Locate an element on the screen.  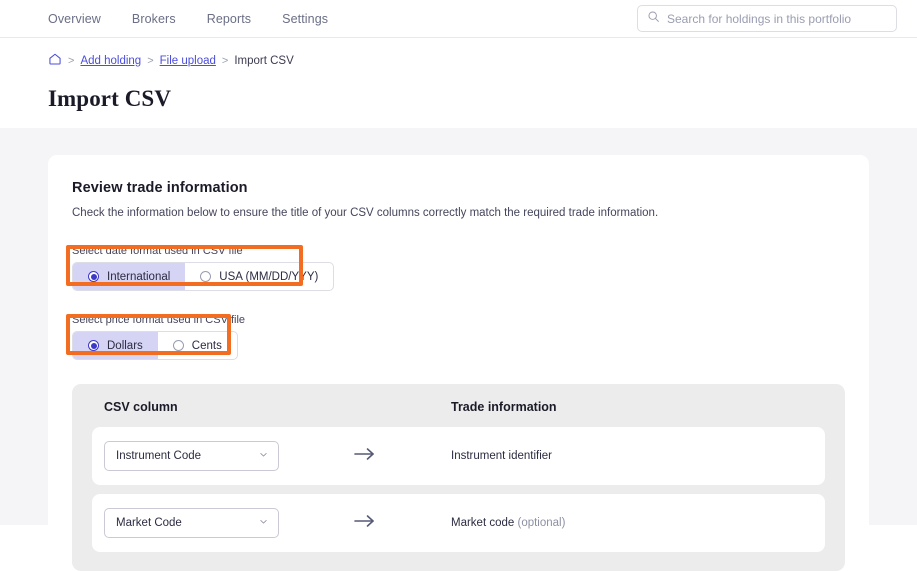
trade-information-value-1: Instrument identifier is located at coordinates (501, 456).